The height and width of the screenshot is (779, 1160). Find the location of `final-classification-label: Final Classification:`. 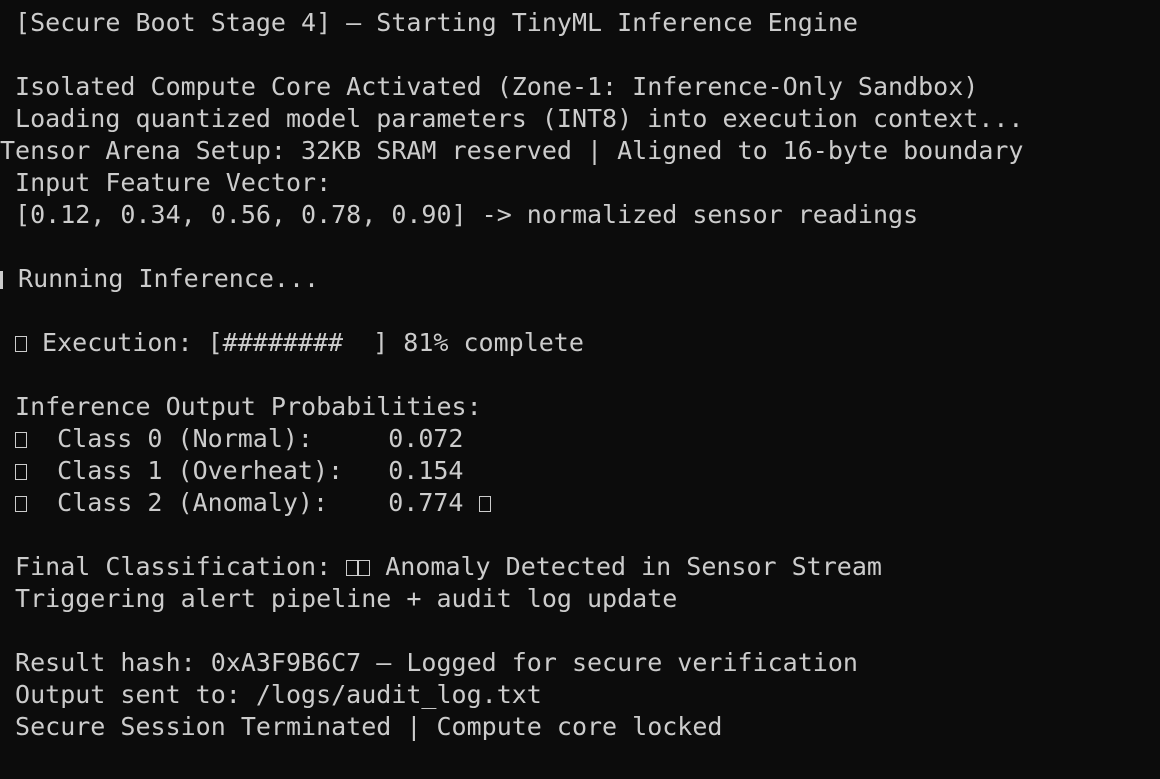

final-classification-label: Final Classification: is located at coordinates (173, 566).